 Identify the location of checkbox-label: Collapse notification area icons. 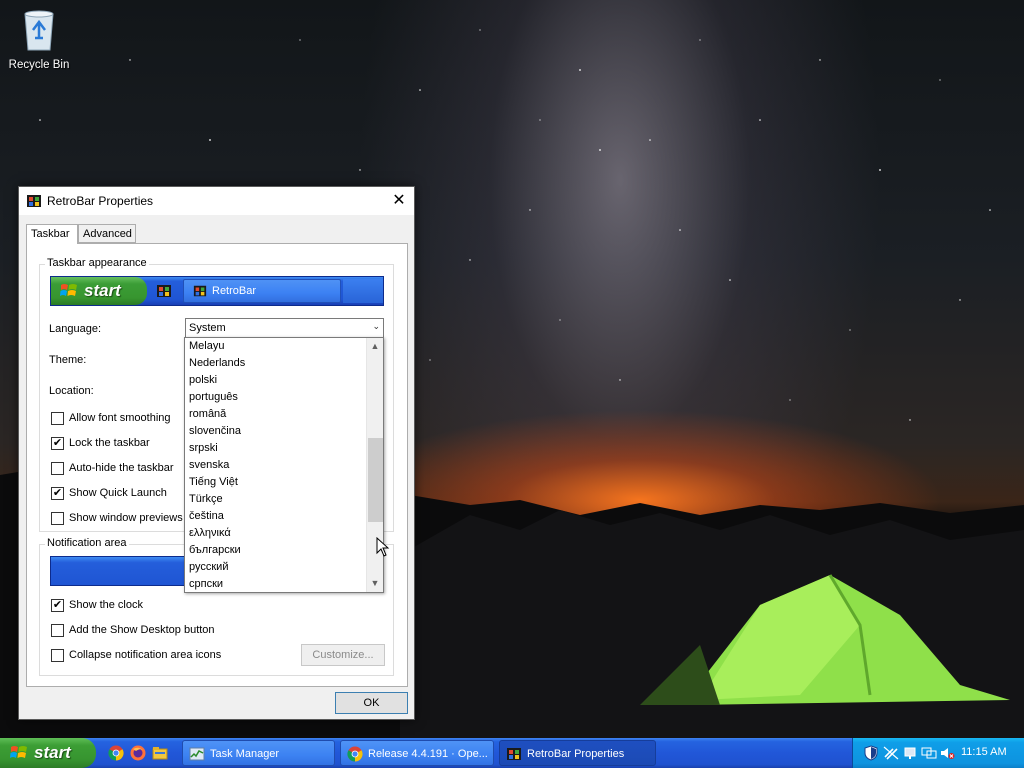
(145, 655).